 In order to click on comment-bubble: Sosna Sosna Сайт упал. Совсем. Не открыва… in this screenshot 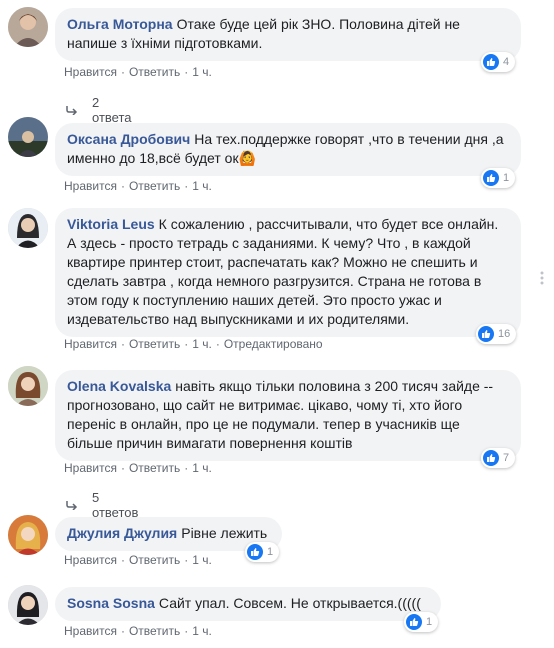, I will do `click(248, 604)`.